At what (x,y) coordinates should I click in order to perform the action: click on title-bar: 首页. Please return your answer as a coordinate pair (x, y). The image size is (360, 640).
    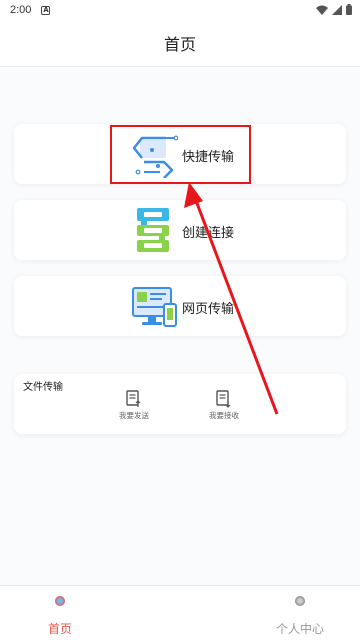
    Looking at the image, I should click on (180, 43).